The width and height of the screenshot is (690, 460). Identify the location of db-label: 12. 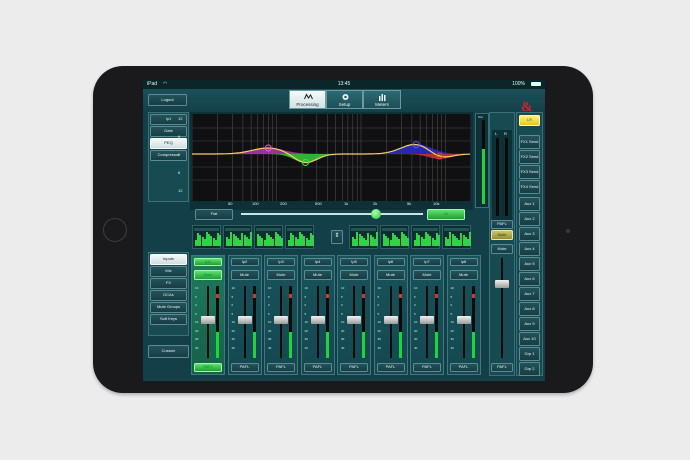
(180, 118).